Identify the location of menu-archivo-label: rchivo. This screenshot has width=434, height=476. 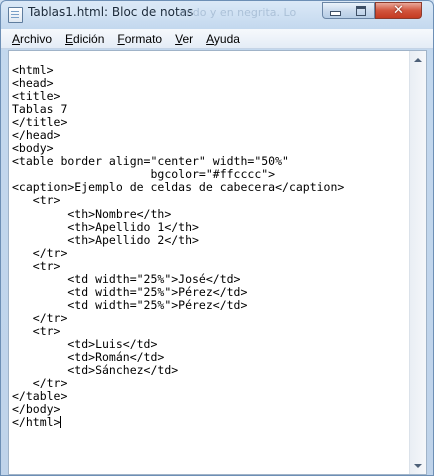
(36, 38).